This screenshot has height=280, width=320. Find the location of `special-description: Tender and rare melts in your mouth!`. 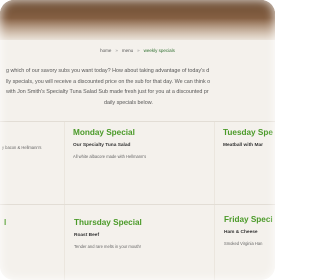

special-description: Tender and rare melts in your mouth! is located at coordinates (107, 246).